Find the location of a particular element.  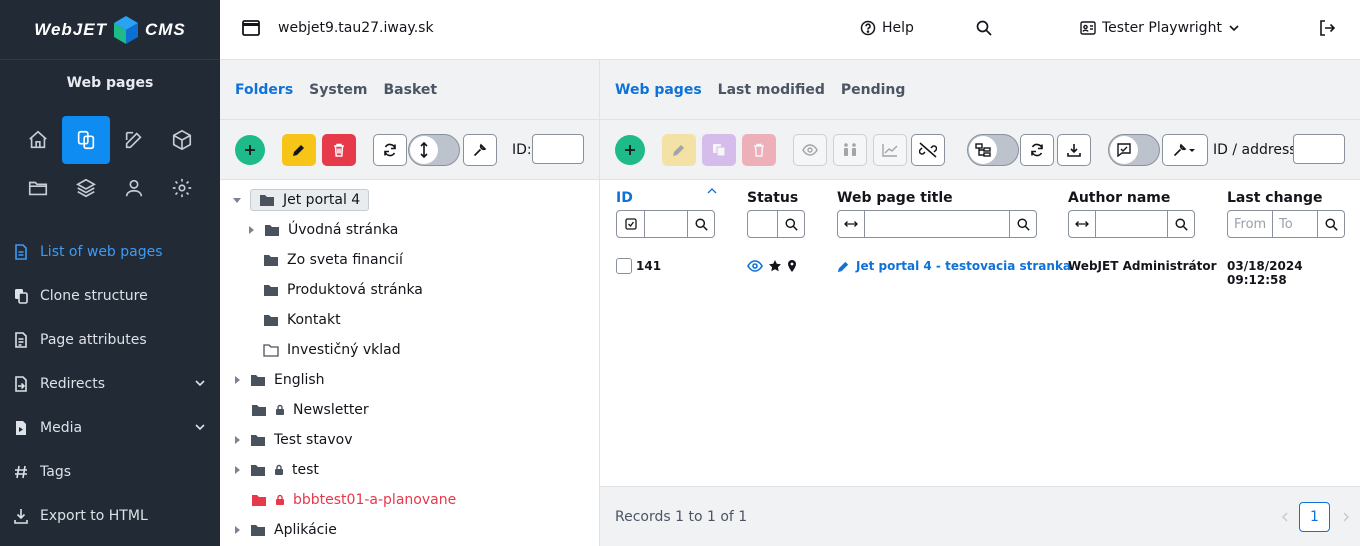

chevron-left-icon is located at coordinates (1285, 517).